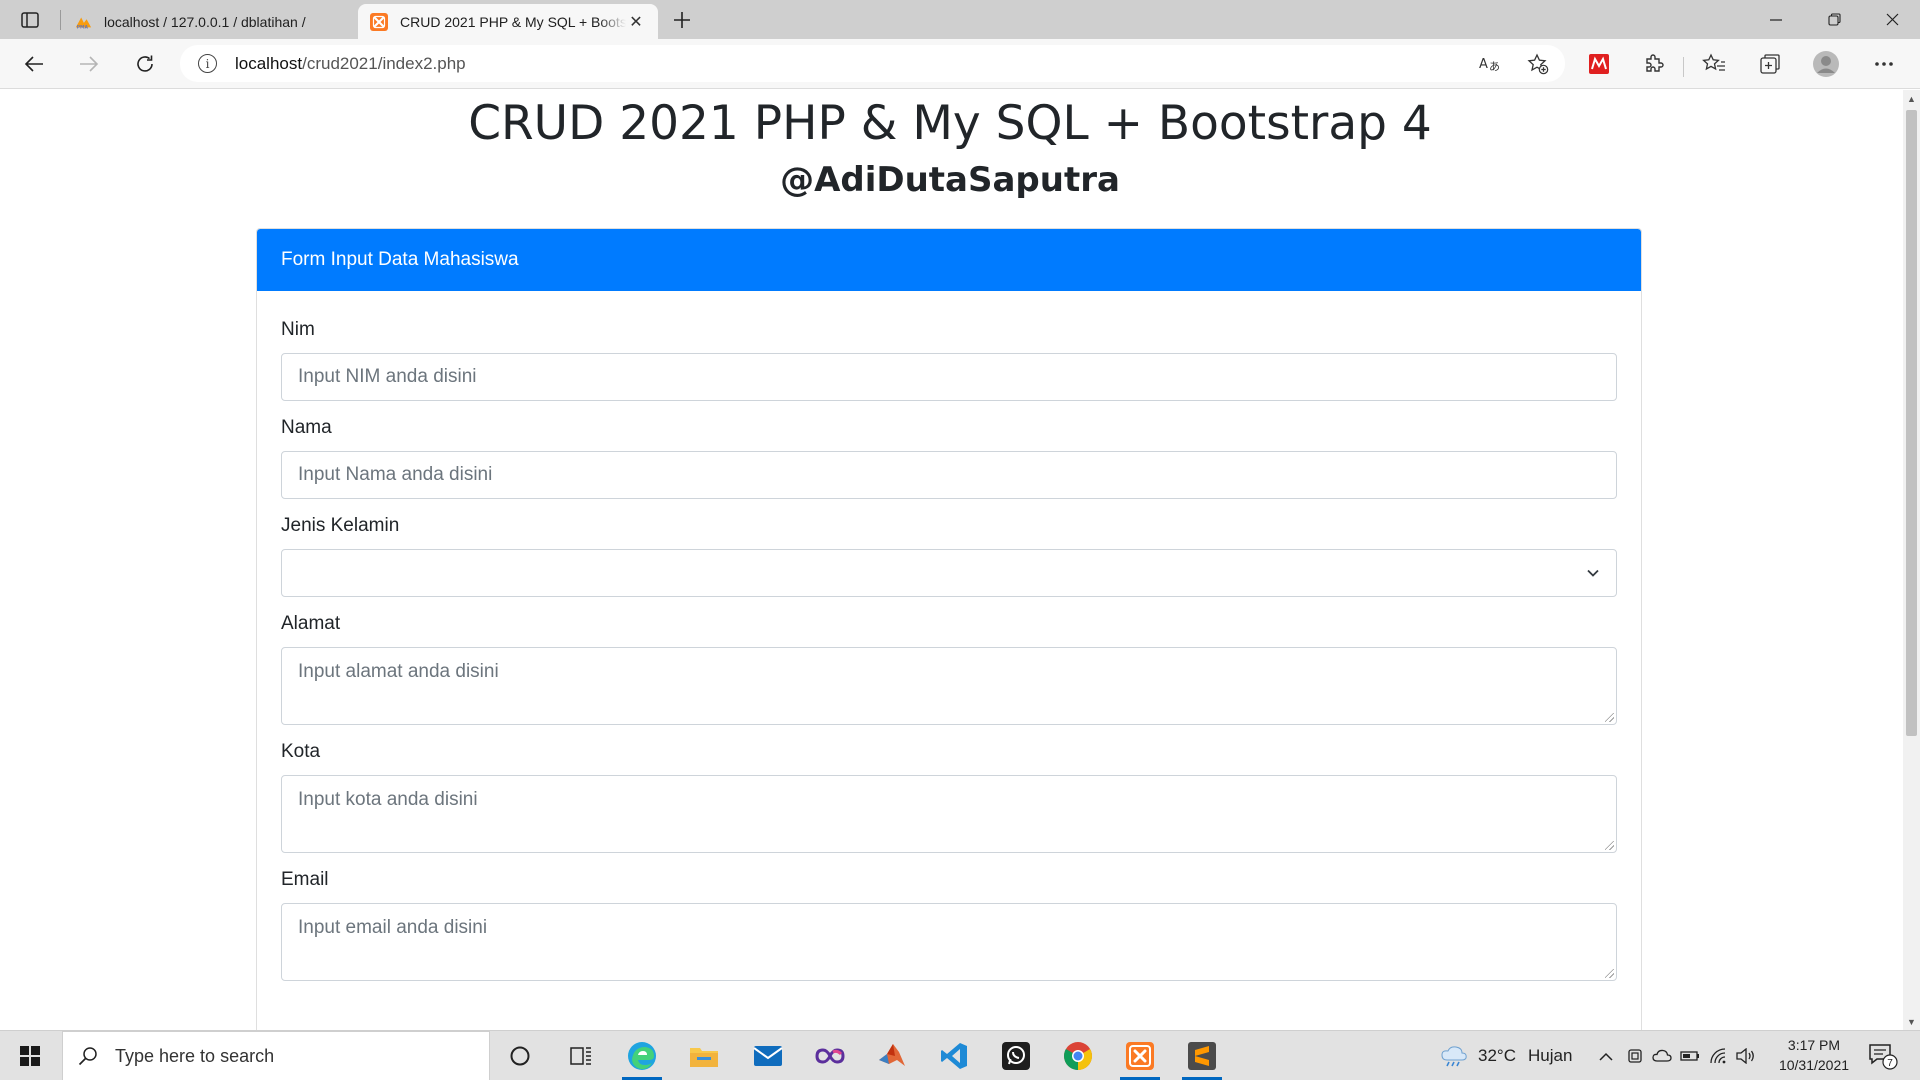 The height and width of the screenshot is (1080, 1920). What do you see at coordinates (205, 21) in the screenshot?
I see `tab-title: localhost / 127.0.0.1 / dblatihan /` at bounding box center [205, 21].